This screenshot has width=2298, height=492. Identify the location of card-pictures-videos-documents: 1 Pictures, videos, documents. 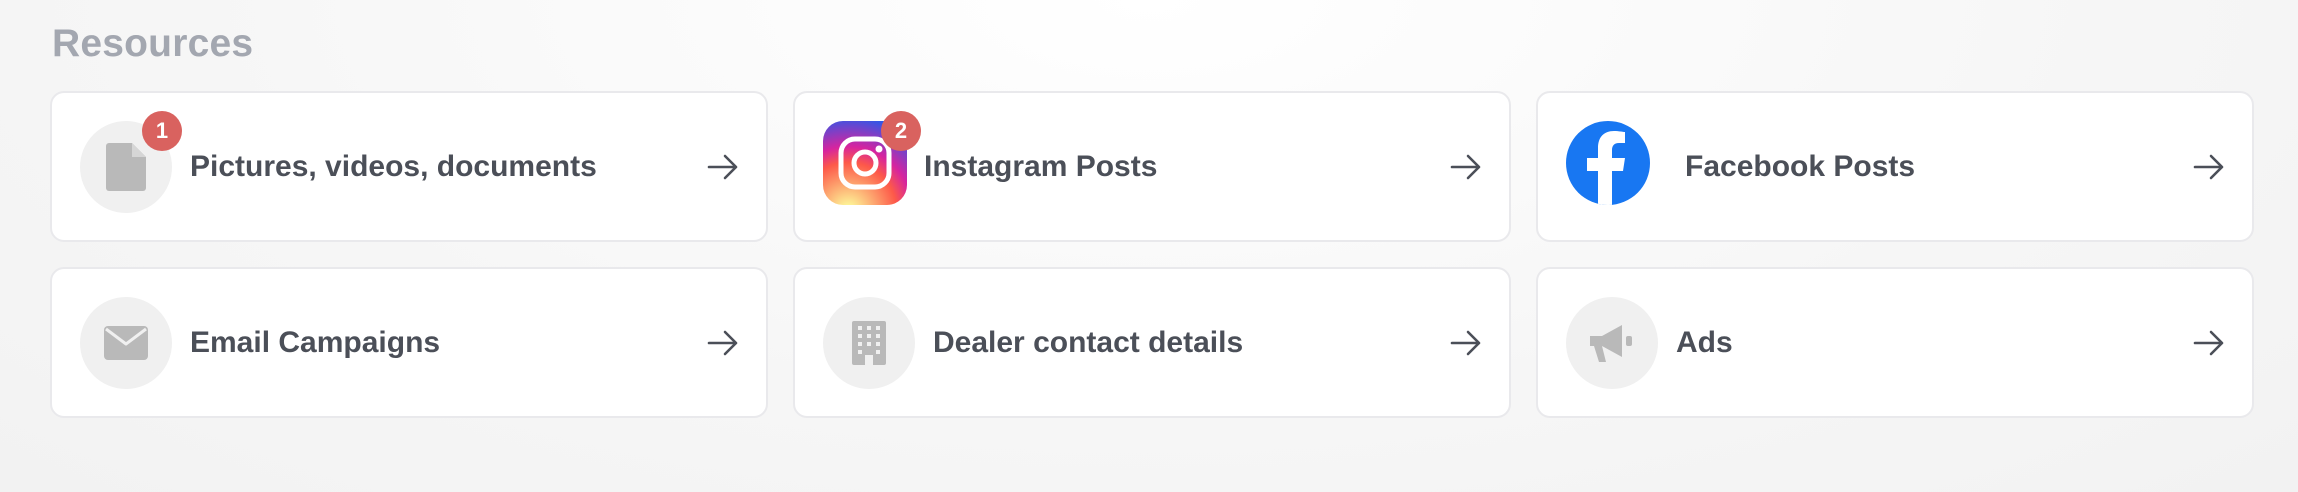
(409, 166).